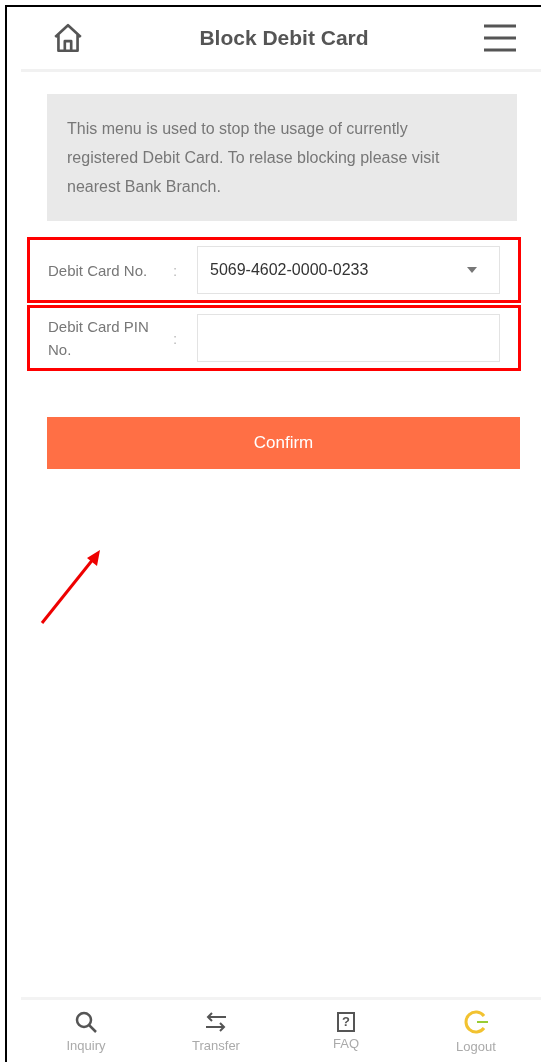 The image size is (541, 1064). I want to click on info-notice: This menu is used to stop the usage of currently registered Debit Card. To relase blocking please visit nearest Bank Branch., so click(282, 157).